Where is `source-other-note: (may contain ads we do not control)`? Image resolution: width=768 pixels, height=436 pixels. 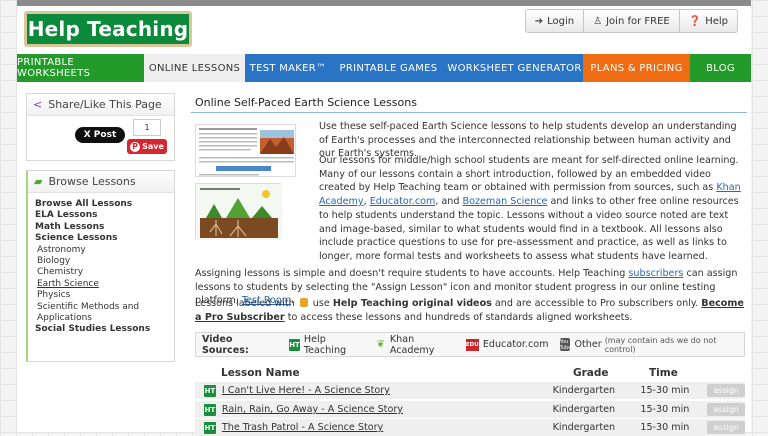 source-other-note: (may contain ads we do not control) is located at coordinates (660, 344).